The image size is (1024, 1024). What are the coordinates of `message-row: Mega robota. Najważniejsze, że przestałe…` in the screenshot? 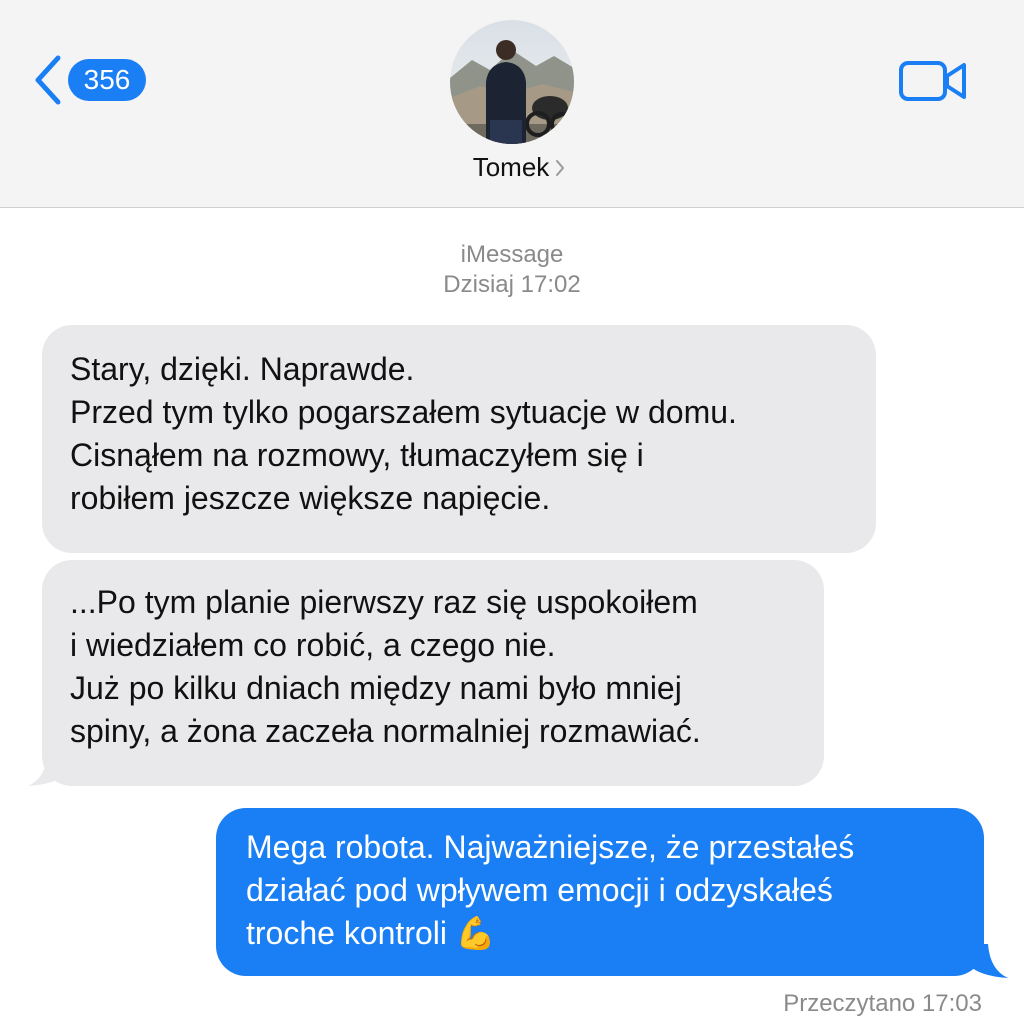 It's located at (612, 893).